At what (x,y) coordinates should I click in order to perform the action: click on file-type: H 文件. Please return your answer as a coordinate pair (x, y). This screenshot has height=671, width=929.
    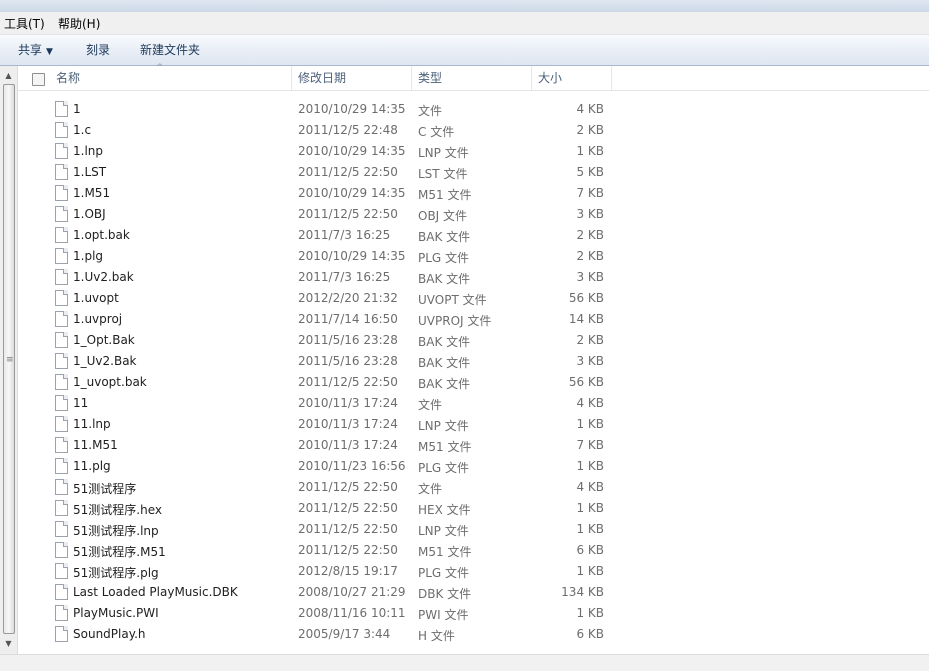
    Looking at the image, I should click on (436, 636).